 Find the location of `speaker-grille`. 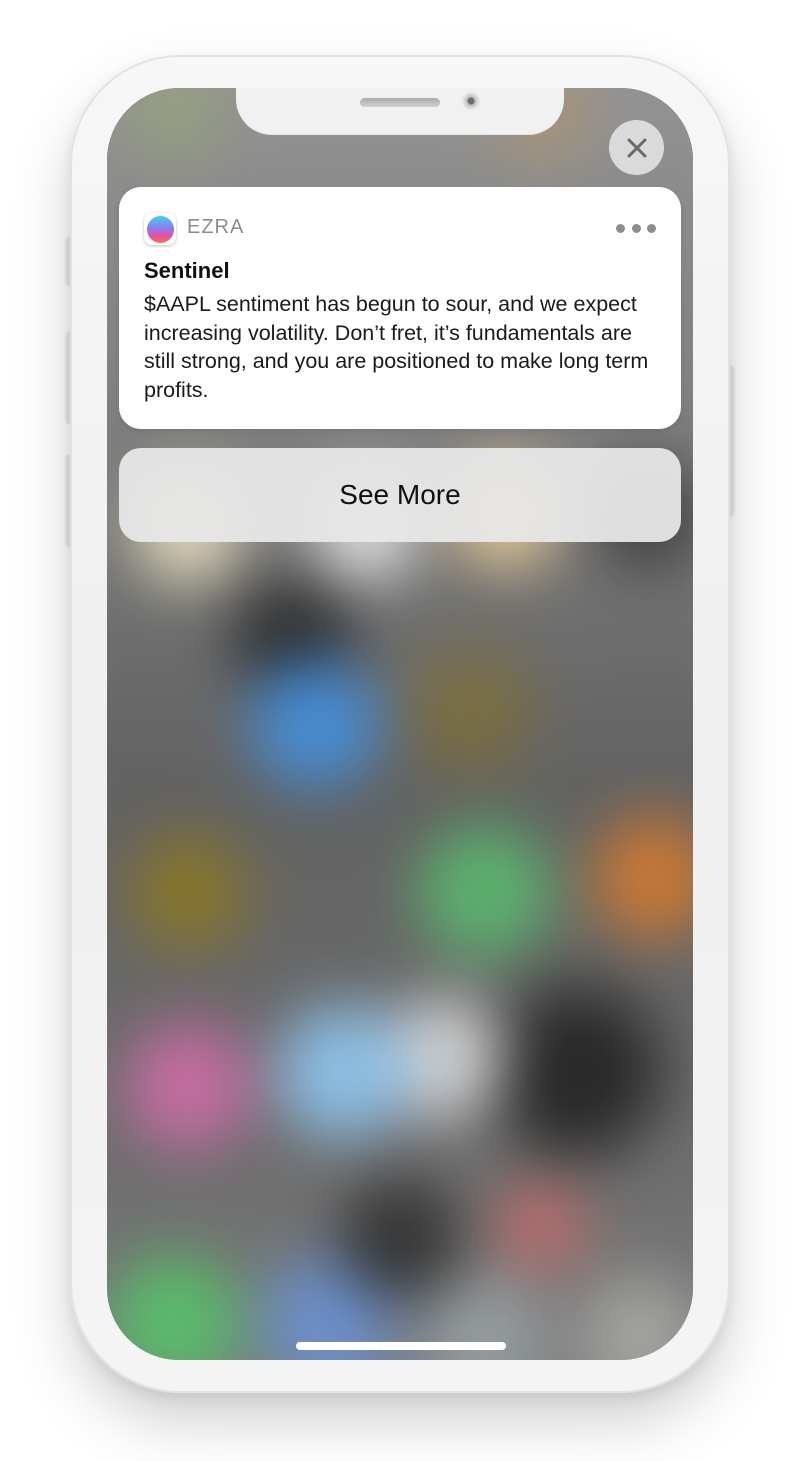

speaker-grille is located at coordinates (400, 102).